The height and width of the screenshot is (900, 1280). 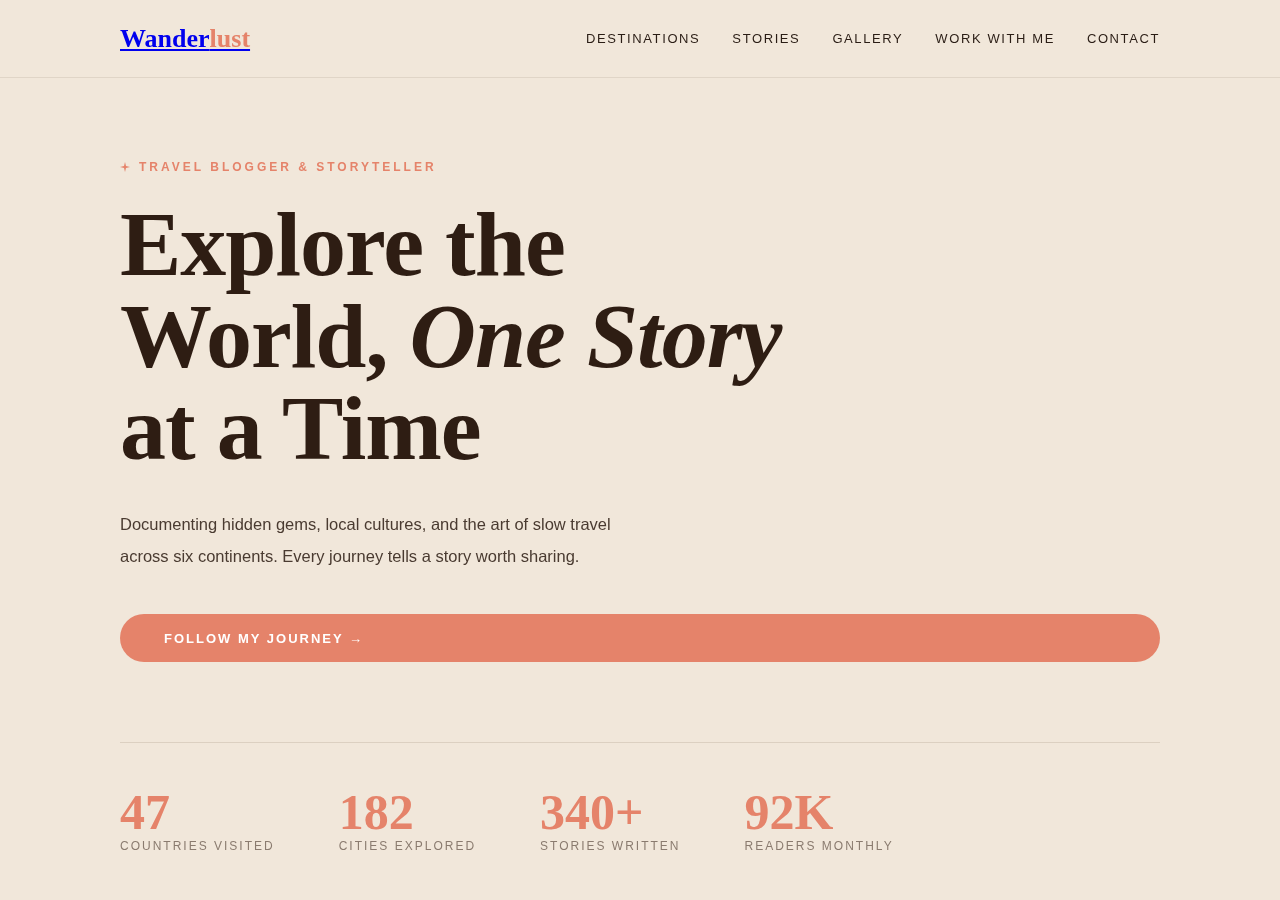 I want to click on nav-link: CONTACT, so click(x=1123, y=38).